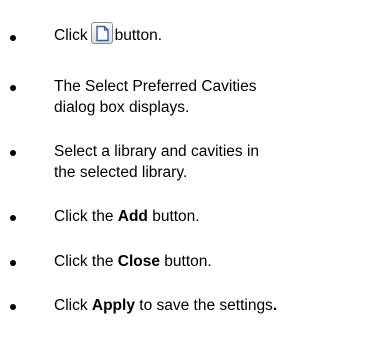  What do you see at coordinates (121, 172) in the screenshot?
I see `step-3-line-2: the selected library.` at bounding box center [121, 172].